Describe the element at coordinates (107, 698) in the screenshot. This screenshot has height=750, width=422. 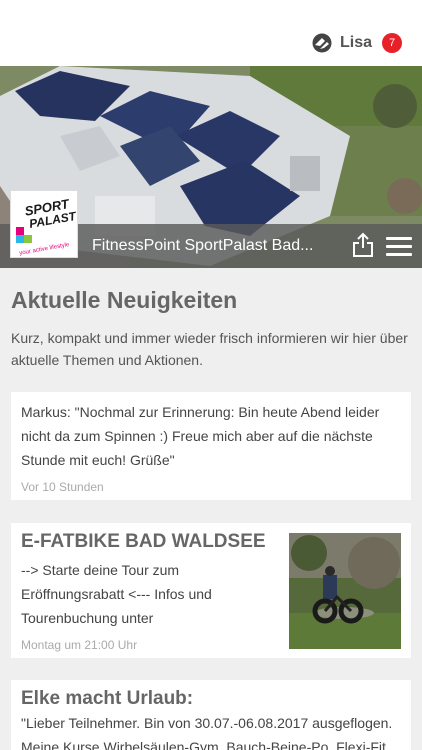
I see `news-title: Elke macht Urlaub:` at that location.